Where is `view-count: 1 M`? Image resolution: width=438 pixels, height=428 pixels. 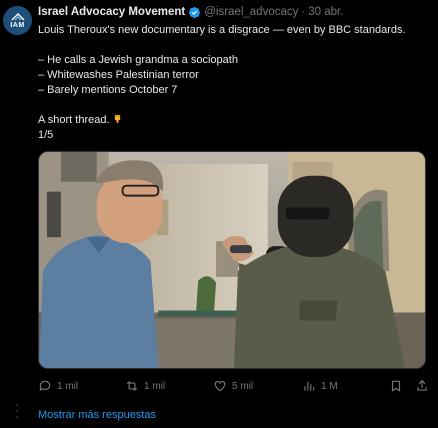 view-count: 1 M is located at coordinates (329, 386).